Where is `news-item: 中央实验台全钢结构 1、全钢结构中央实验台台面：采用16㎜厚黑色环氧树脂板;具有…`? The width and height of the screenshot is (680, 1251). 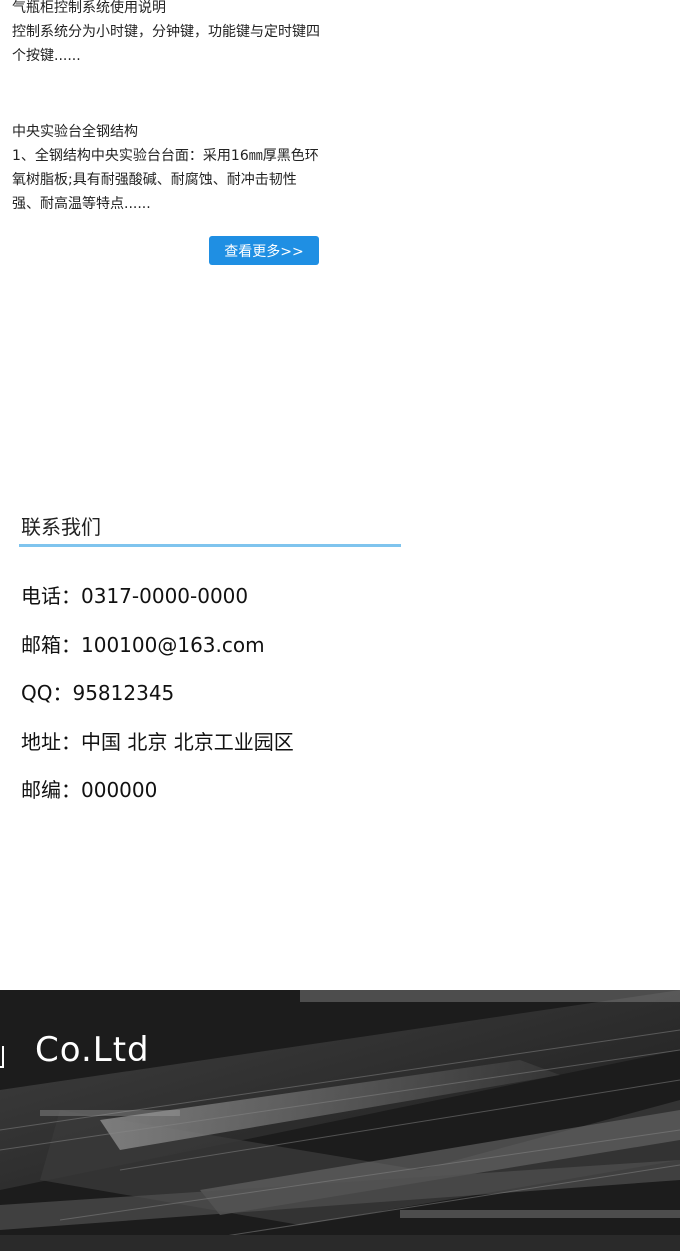
news-item: 中央实验台全钢结构 1、全钢结构中央实验台台面：采用16㎜厚黑色环氧树脂板;具有… is located at coordinates (167, 168).